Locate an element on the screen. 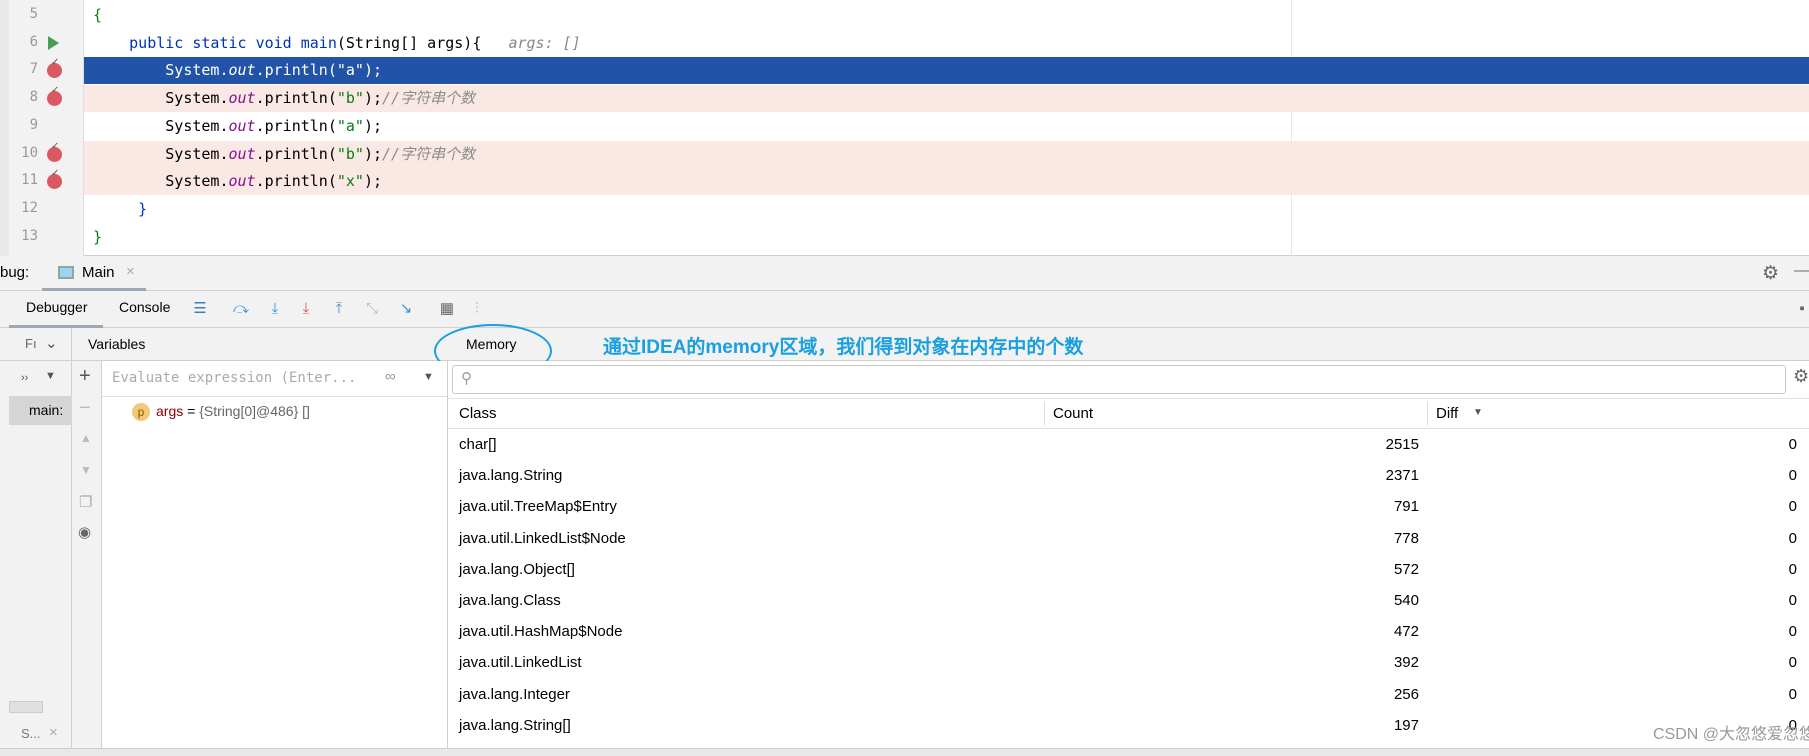  arrow-up-icon: ▲ is located at coordinates (86, 438).